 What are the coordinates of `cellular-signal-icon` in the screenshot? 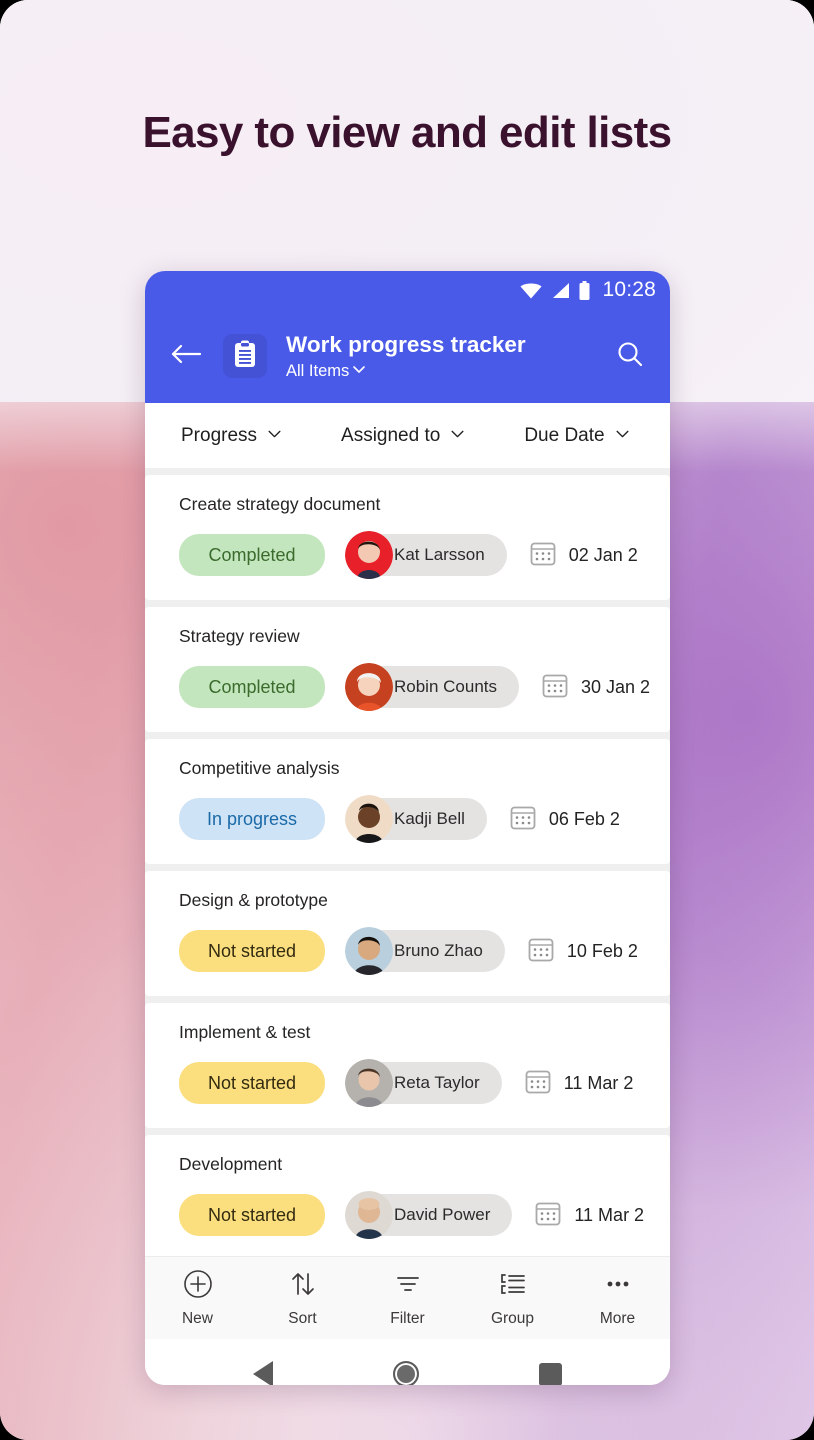 It's located at (560, 290).